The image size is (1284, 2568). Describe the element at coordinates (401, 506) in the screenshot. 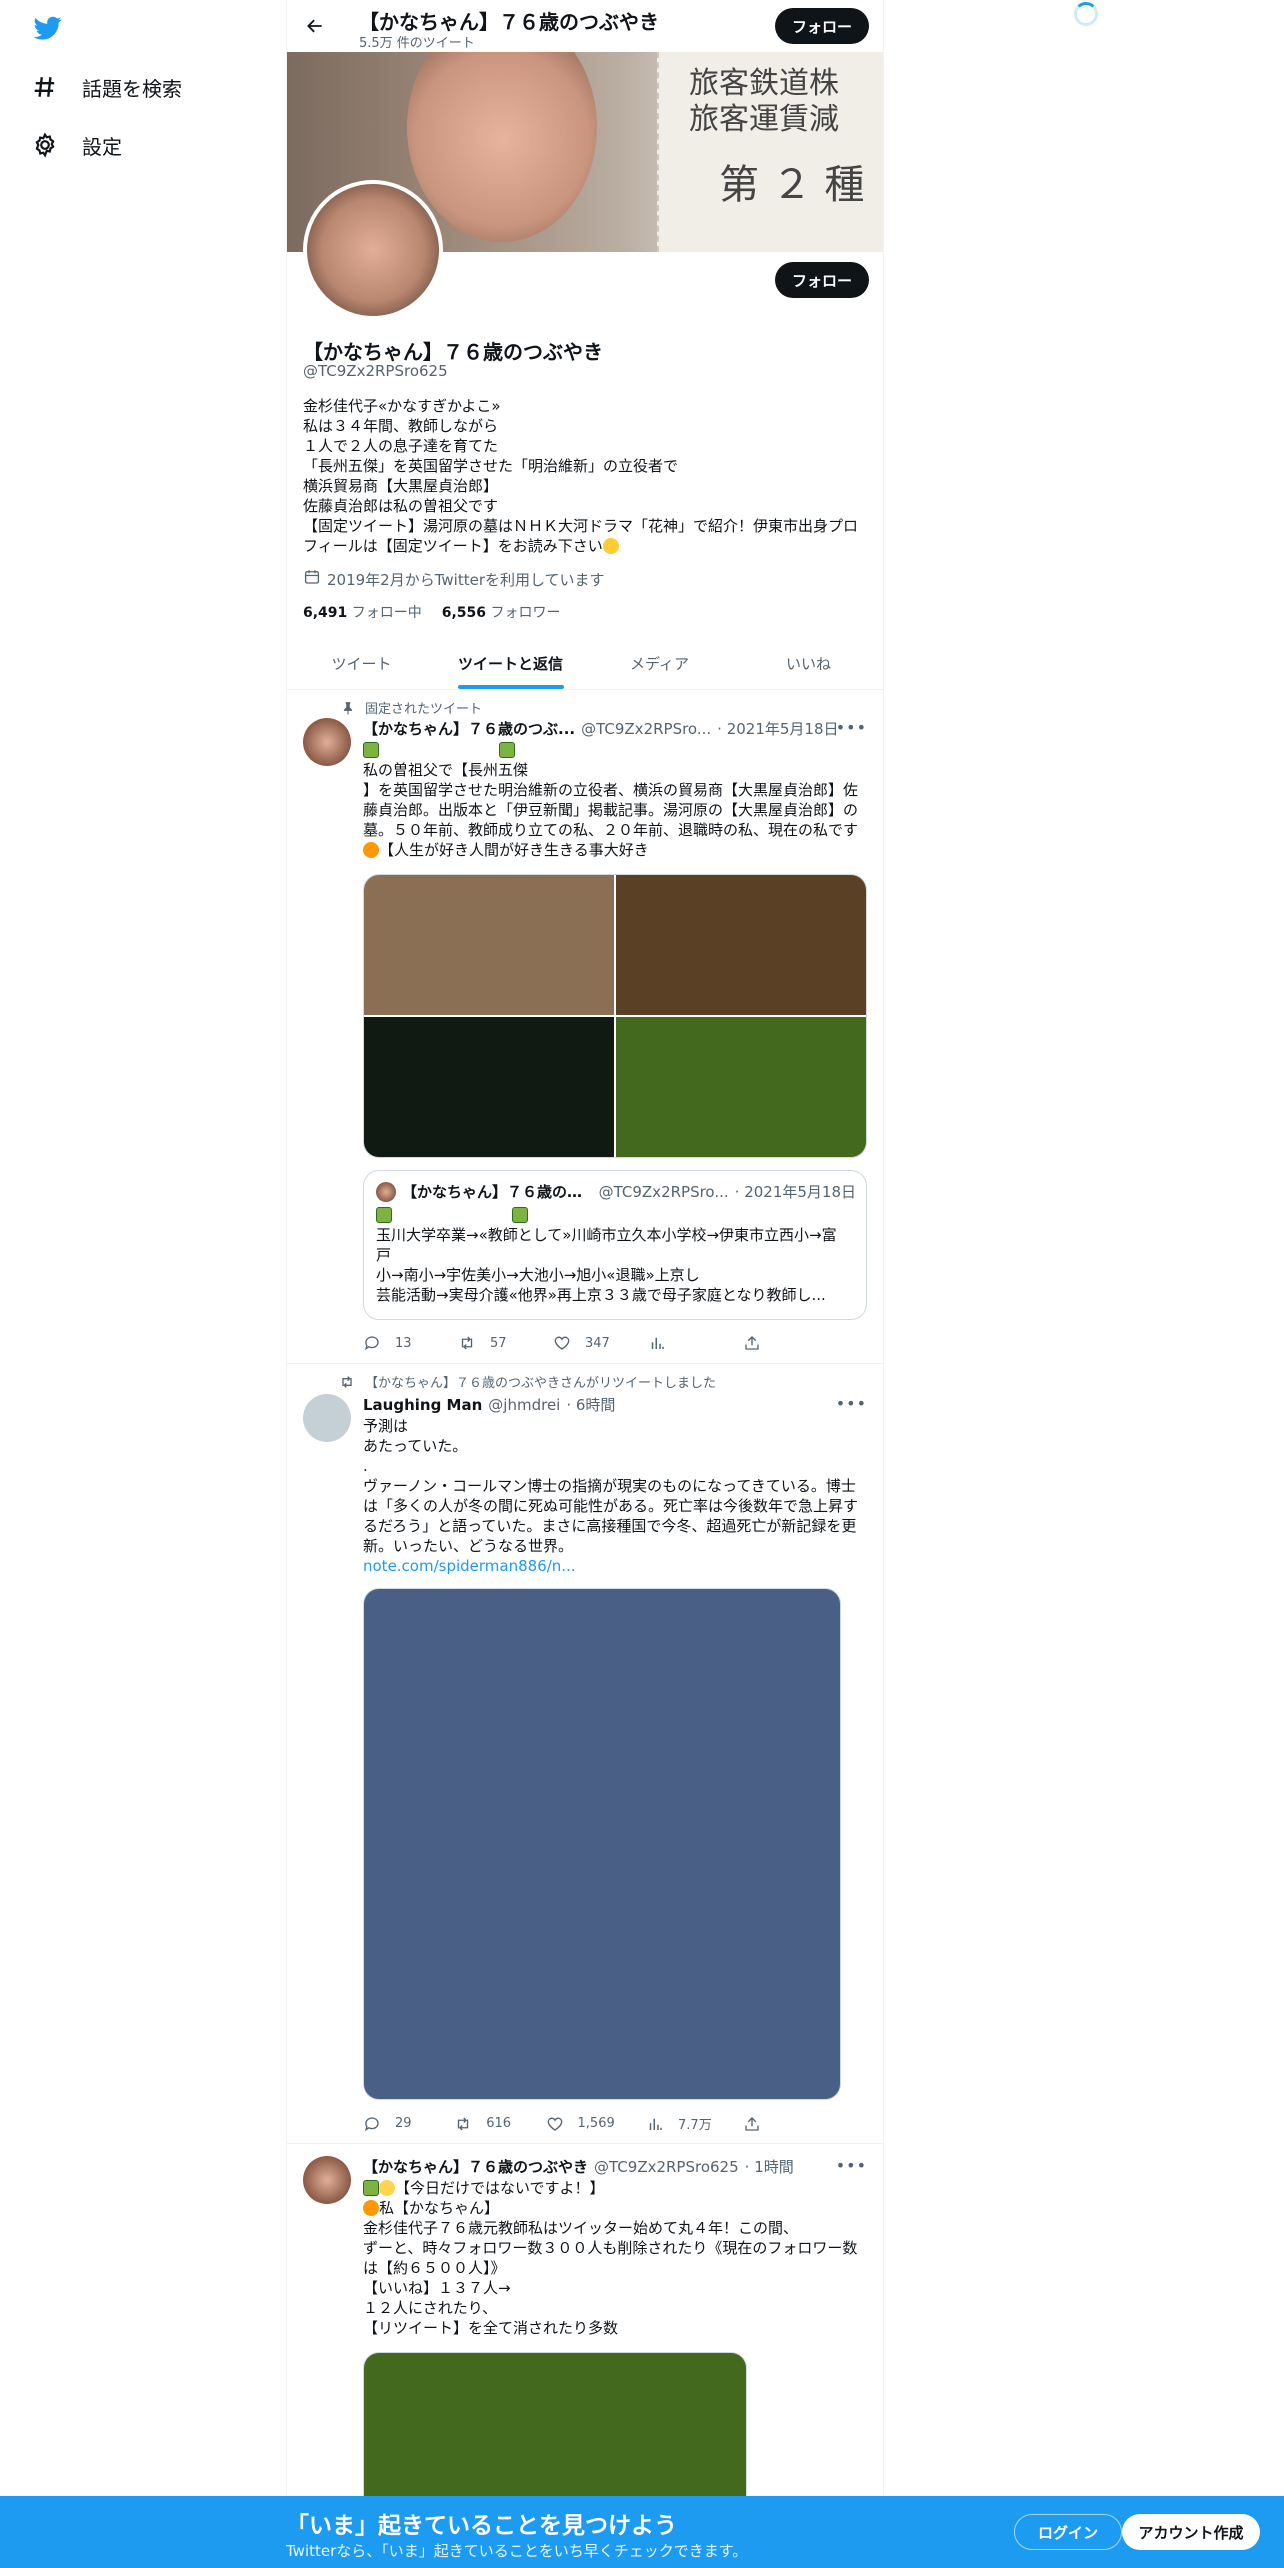

I see `bio-line: 佐藤貞治郎は私の曽祖父です` at that location.